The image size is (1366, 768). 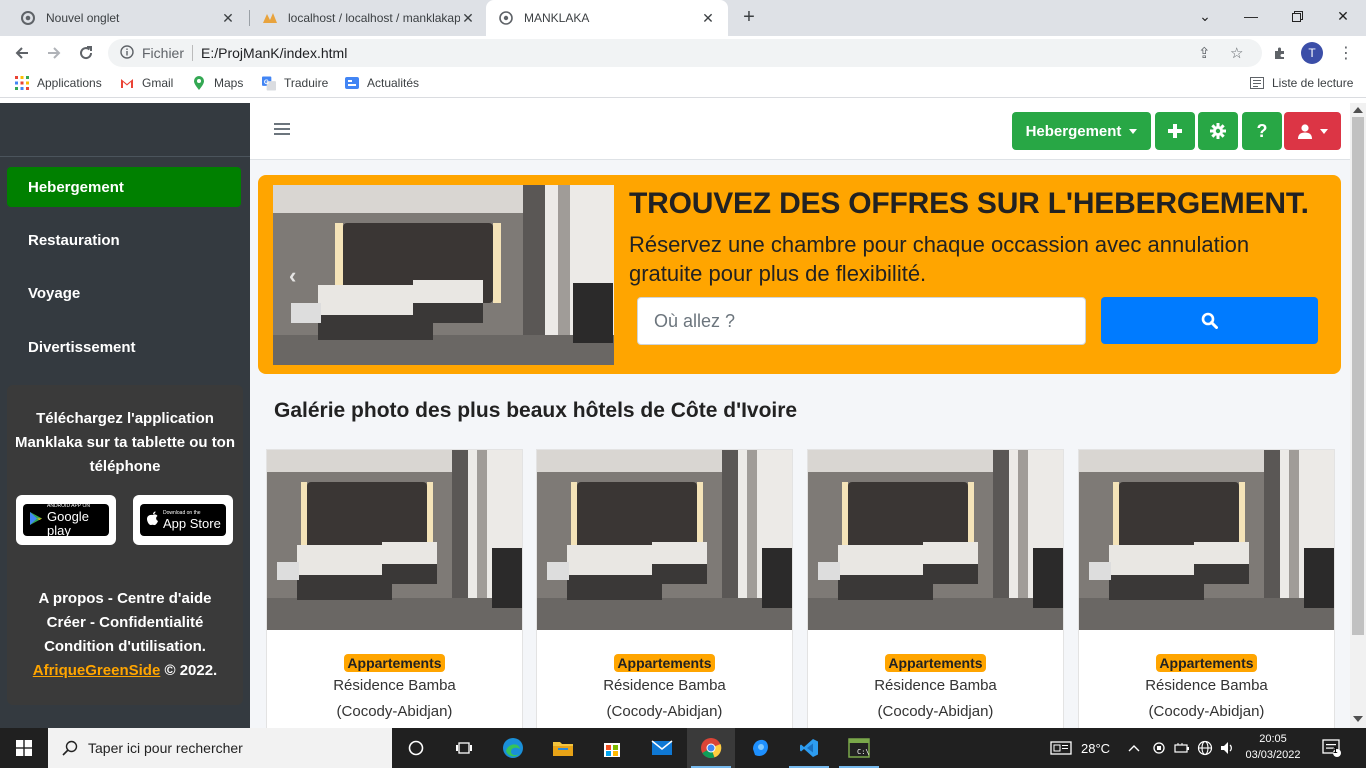 What do you see at coordinates (1251, 16) in the screenshot?
I see `minimize-icon: —` at bounding box center [1251, 16].